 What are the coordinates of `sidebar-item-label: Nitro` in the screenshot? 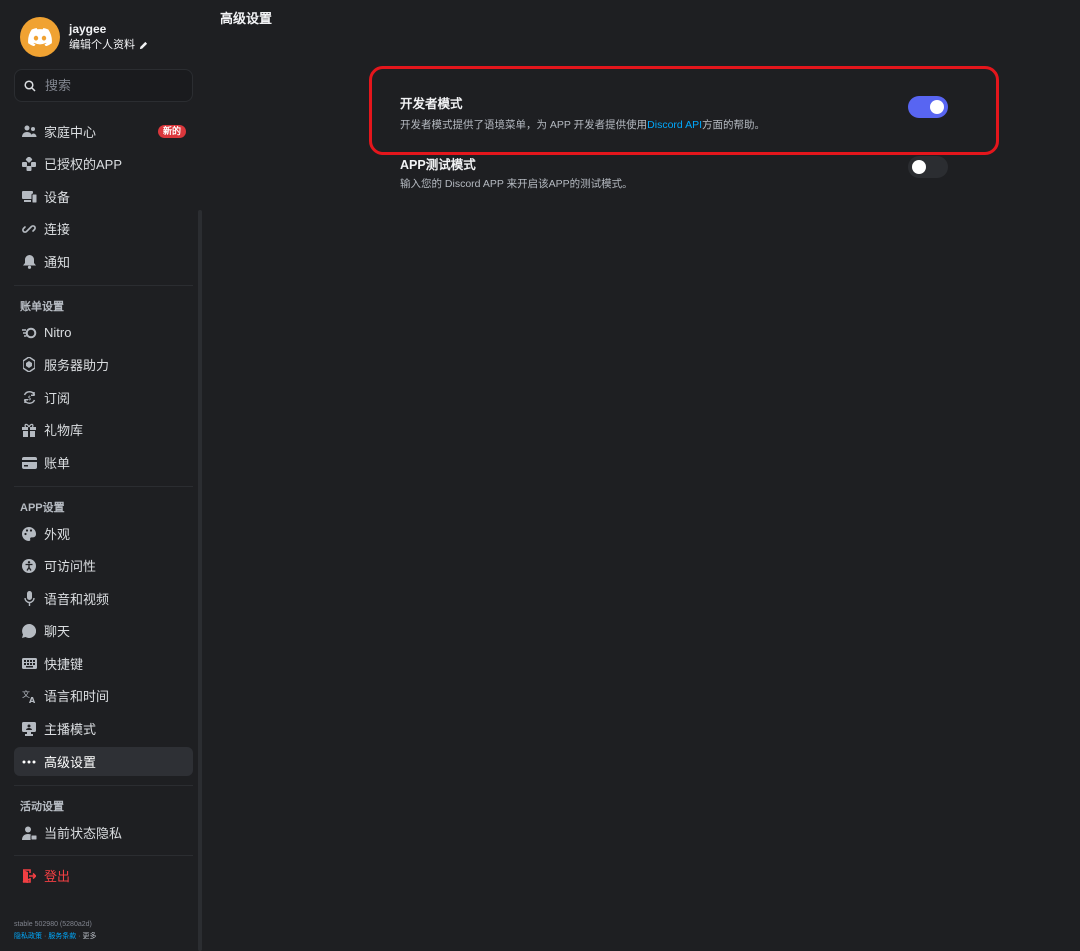 It's located at (58, 332).